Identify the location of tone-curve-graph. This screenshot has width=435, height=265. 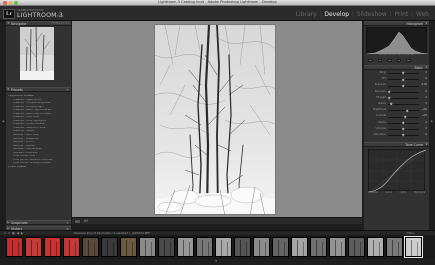
(397, 171).